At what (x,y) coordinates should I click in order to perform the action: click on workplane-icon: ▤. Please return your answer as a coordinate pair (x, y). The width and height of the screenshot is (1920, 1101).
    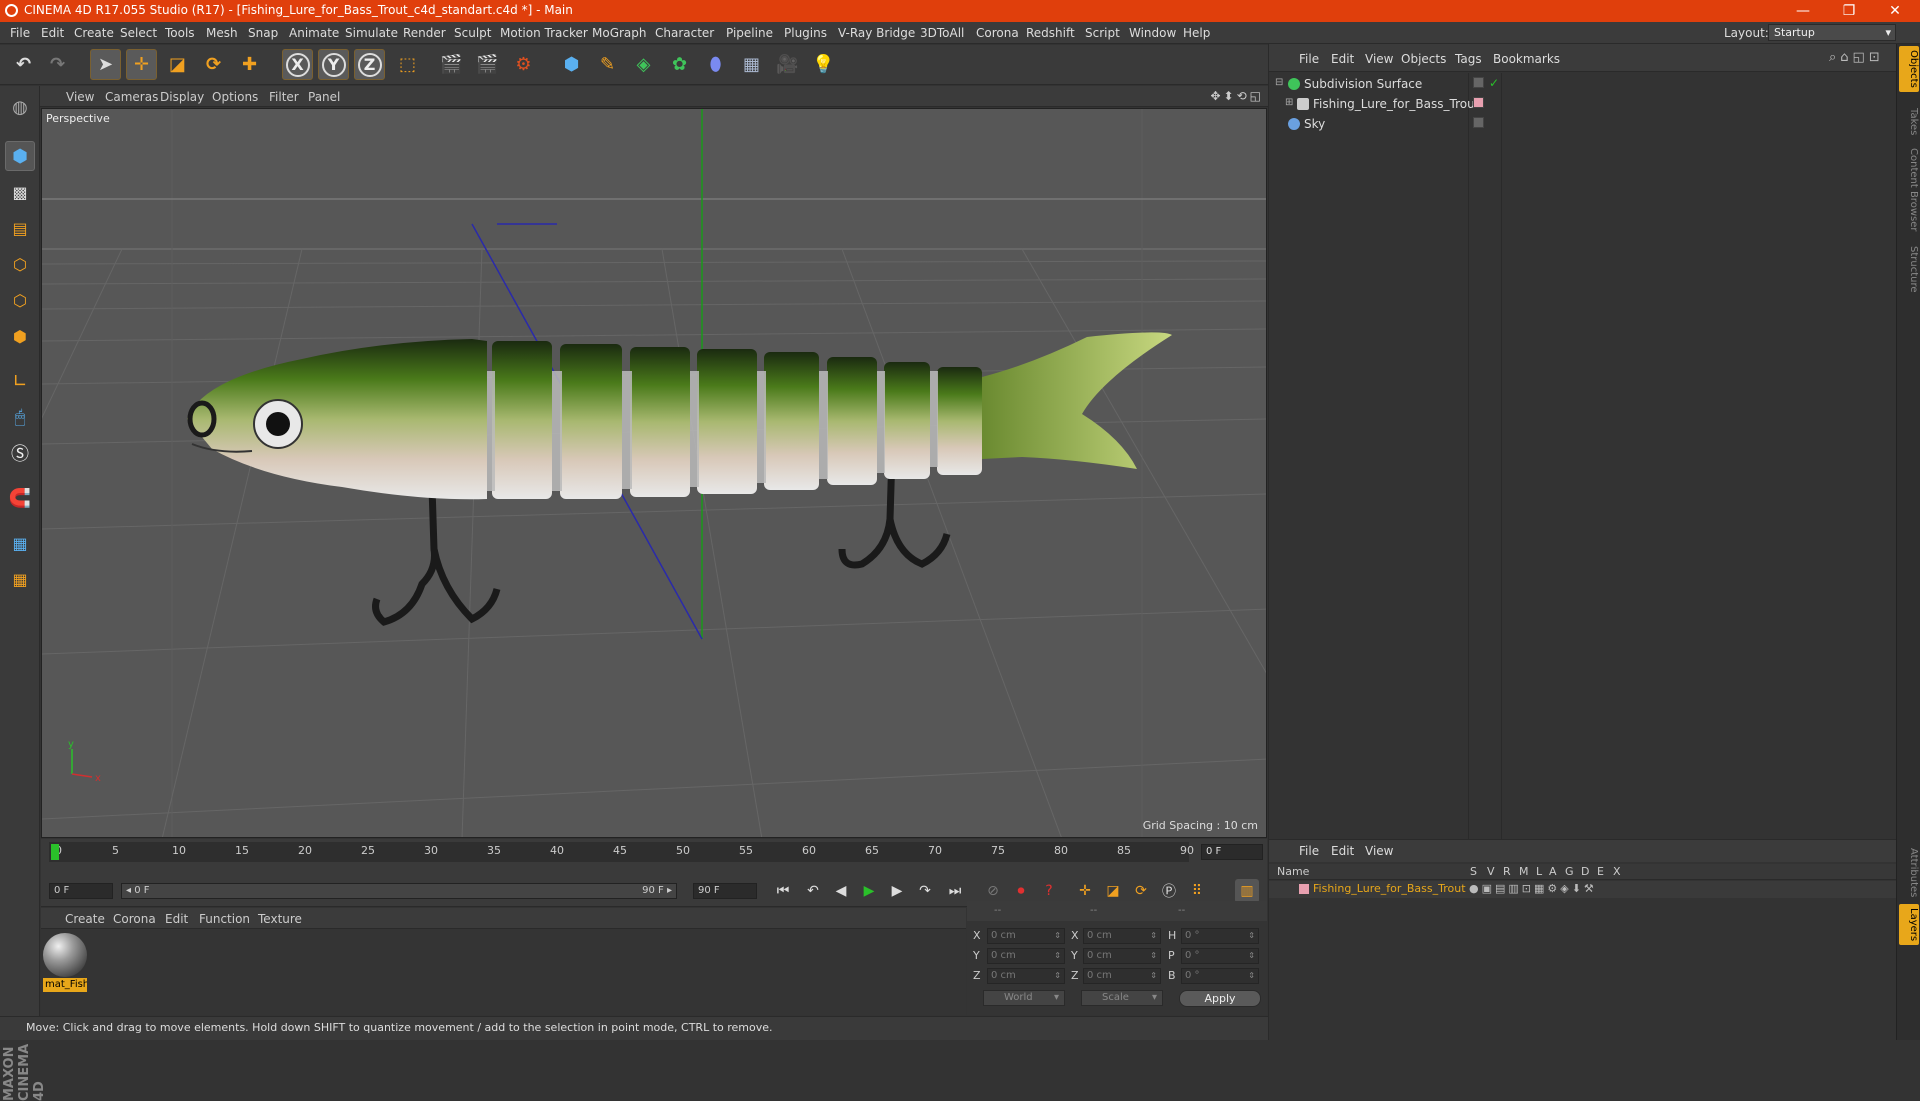
    Looking at the image, I should click on (20, 228).